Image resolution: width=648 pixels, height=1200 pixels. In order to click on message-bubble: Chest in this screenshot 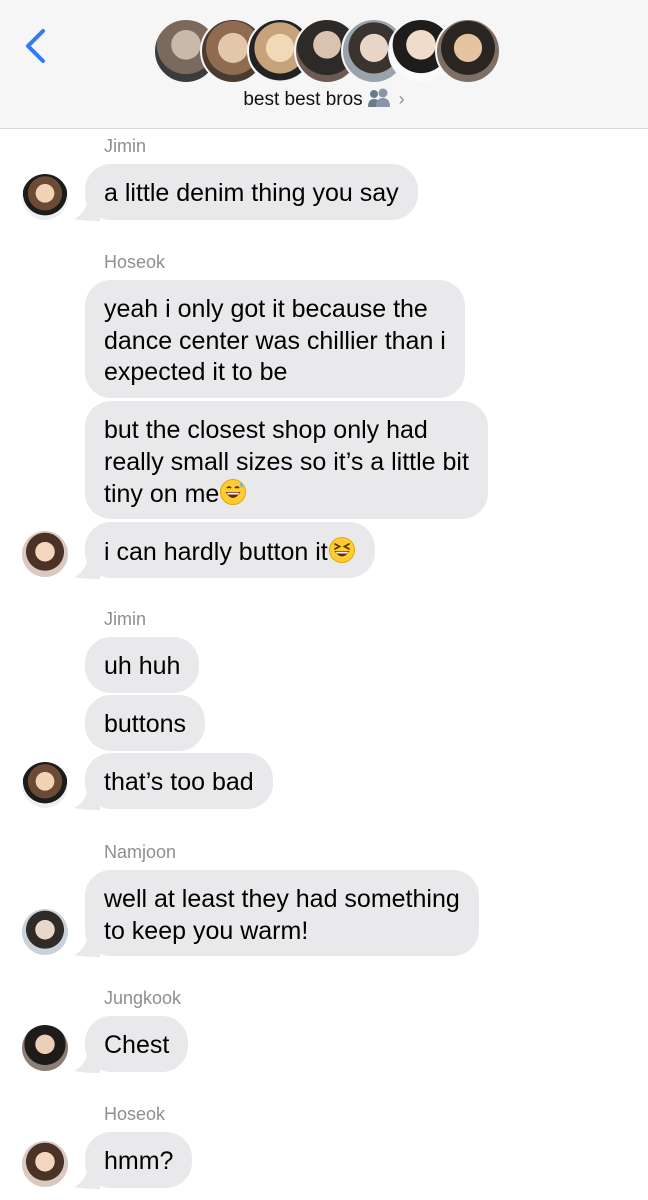, I will do `click(137, 1044)`.